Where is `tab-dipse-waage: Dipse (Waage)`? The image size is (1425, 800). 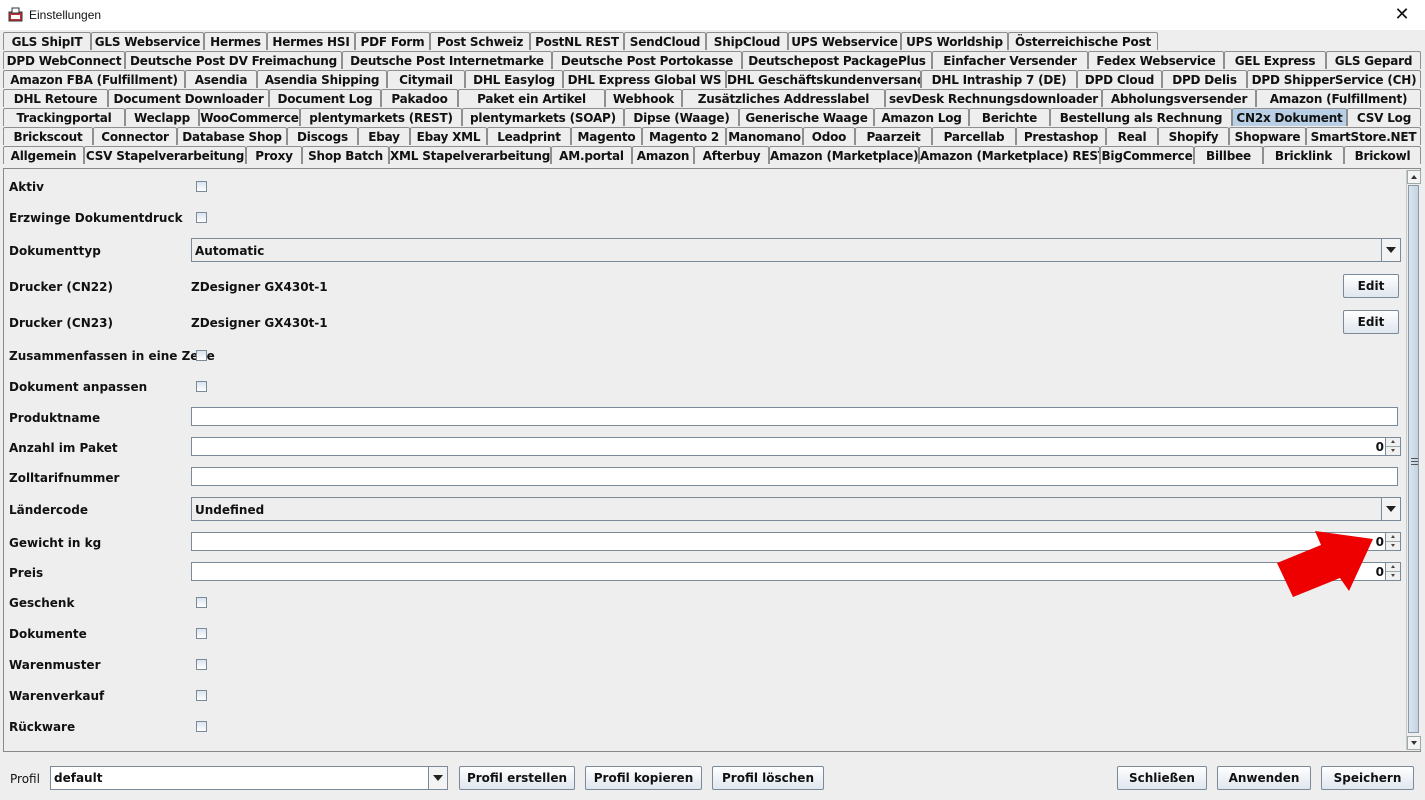
tab-dipse-waage: Dipse (Waage) is located at coordinates (681, 117).